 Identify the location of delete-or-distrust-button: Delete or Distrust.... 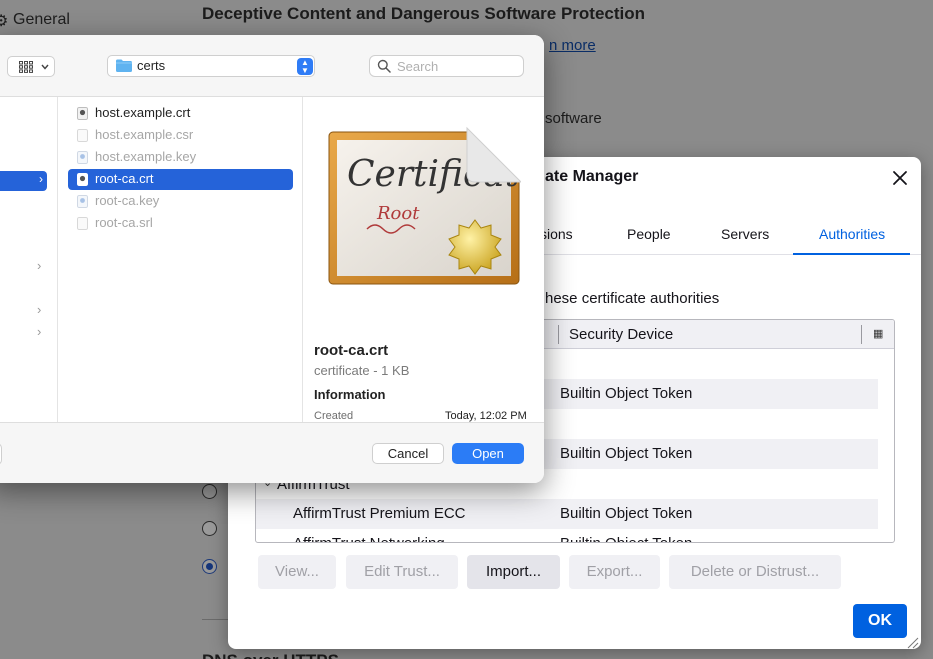
(755, 572).